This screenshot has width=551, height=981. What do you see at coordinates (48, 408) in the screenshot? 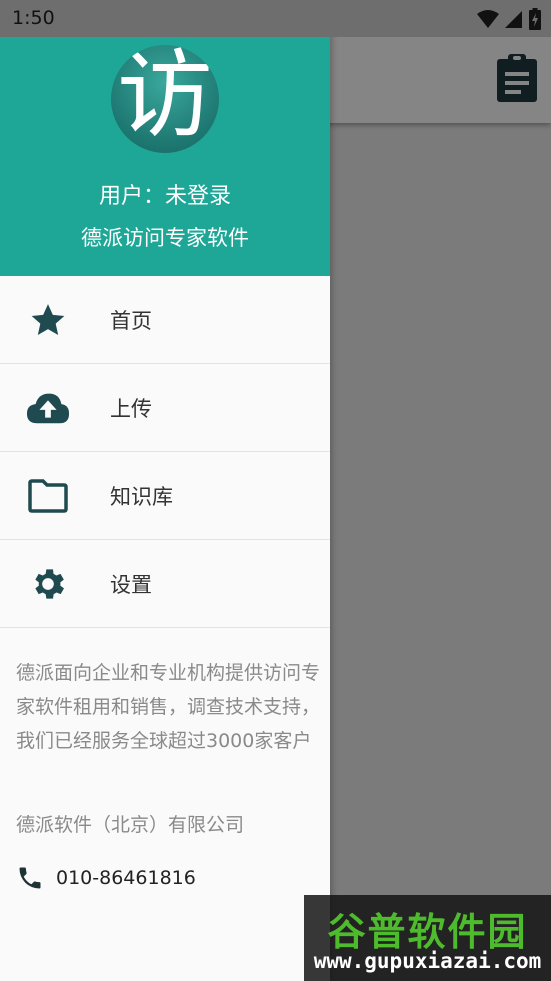
I see `cloud-upload-icon` at bounding box center [48, 408].